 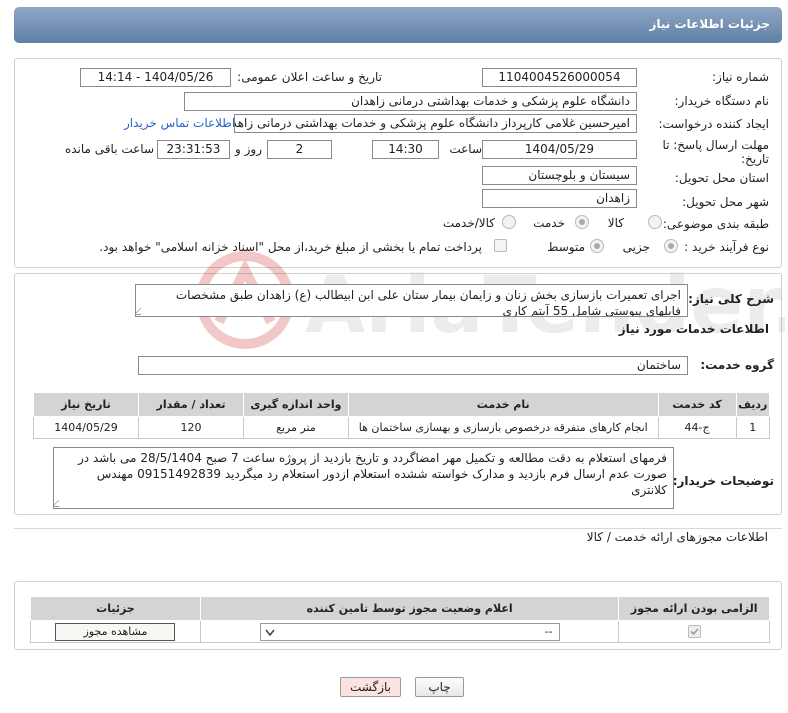 I want to click on print-button-label: چاپ, so click(x=439, y=687).